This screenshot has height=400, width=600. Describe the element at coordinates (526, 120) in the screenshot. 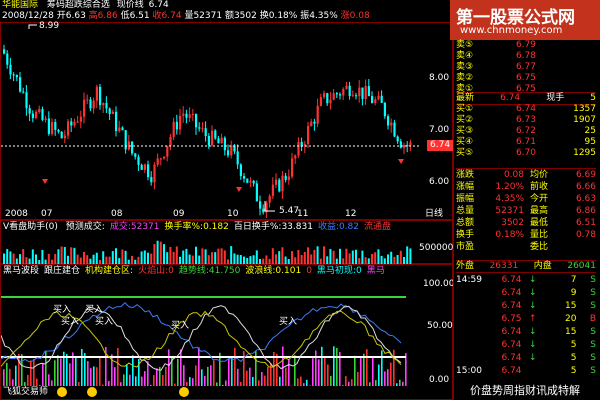

I see `buy-row: 买② 6.73 1907` at that location.